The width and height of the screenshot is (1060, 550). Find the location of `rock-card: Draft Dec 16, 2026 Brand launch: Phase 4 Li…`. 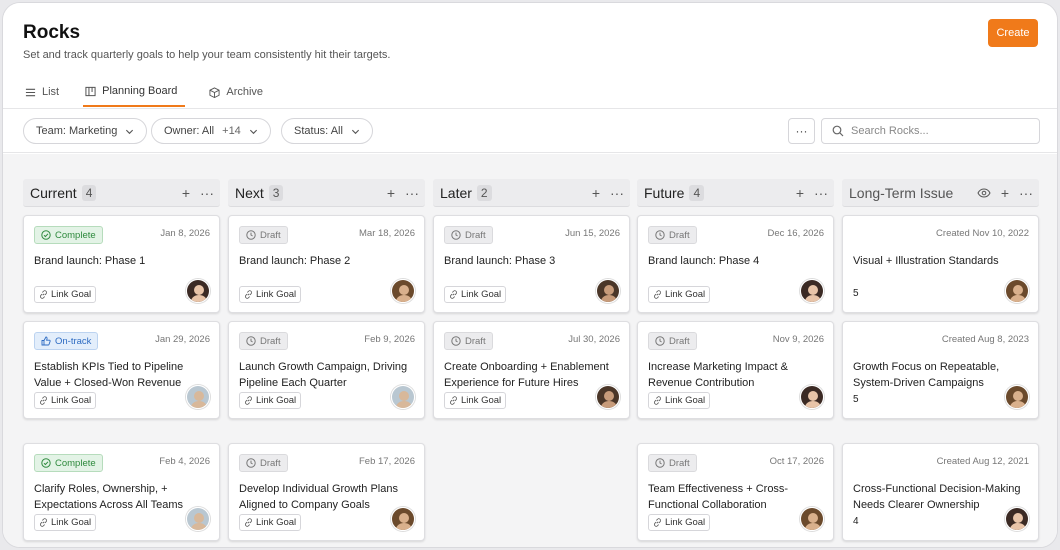

rock-card: Draft Dec 16, 2026 Brand launch: Phase 4 Li… is located at coordinates (735, 264).